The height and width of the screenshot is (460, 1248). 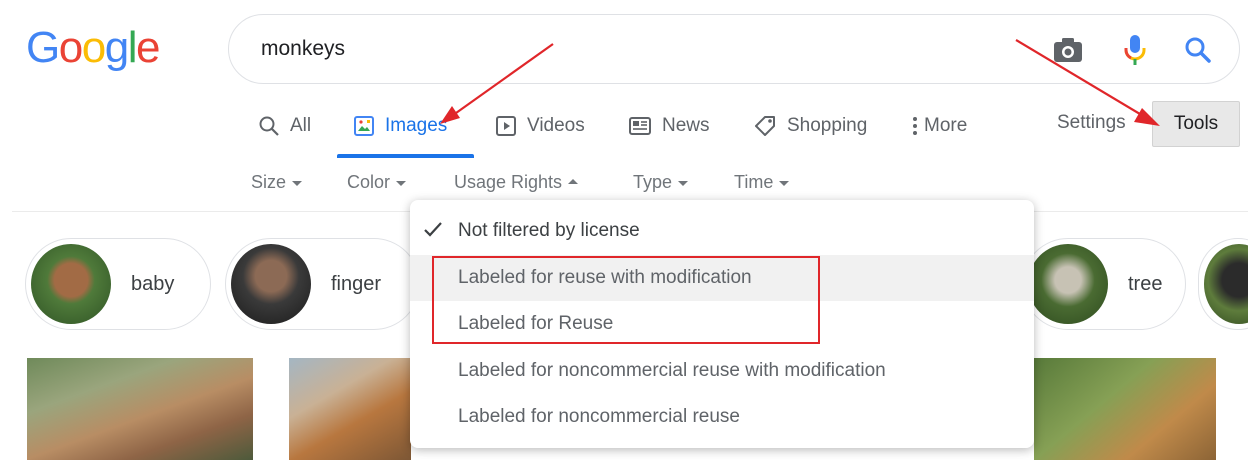 What do you see at coordinates (800, 82) in the screenshot?
I see `annotation-arrows` at bounding box center [800, 82].